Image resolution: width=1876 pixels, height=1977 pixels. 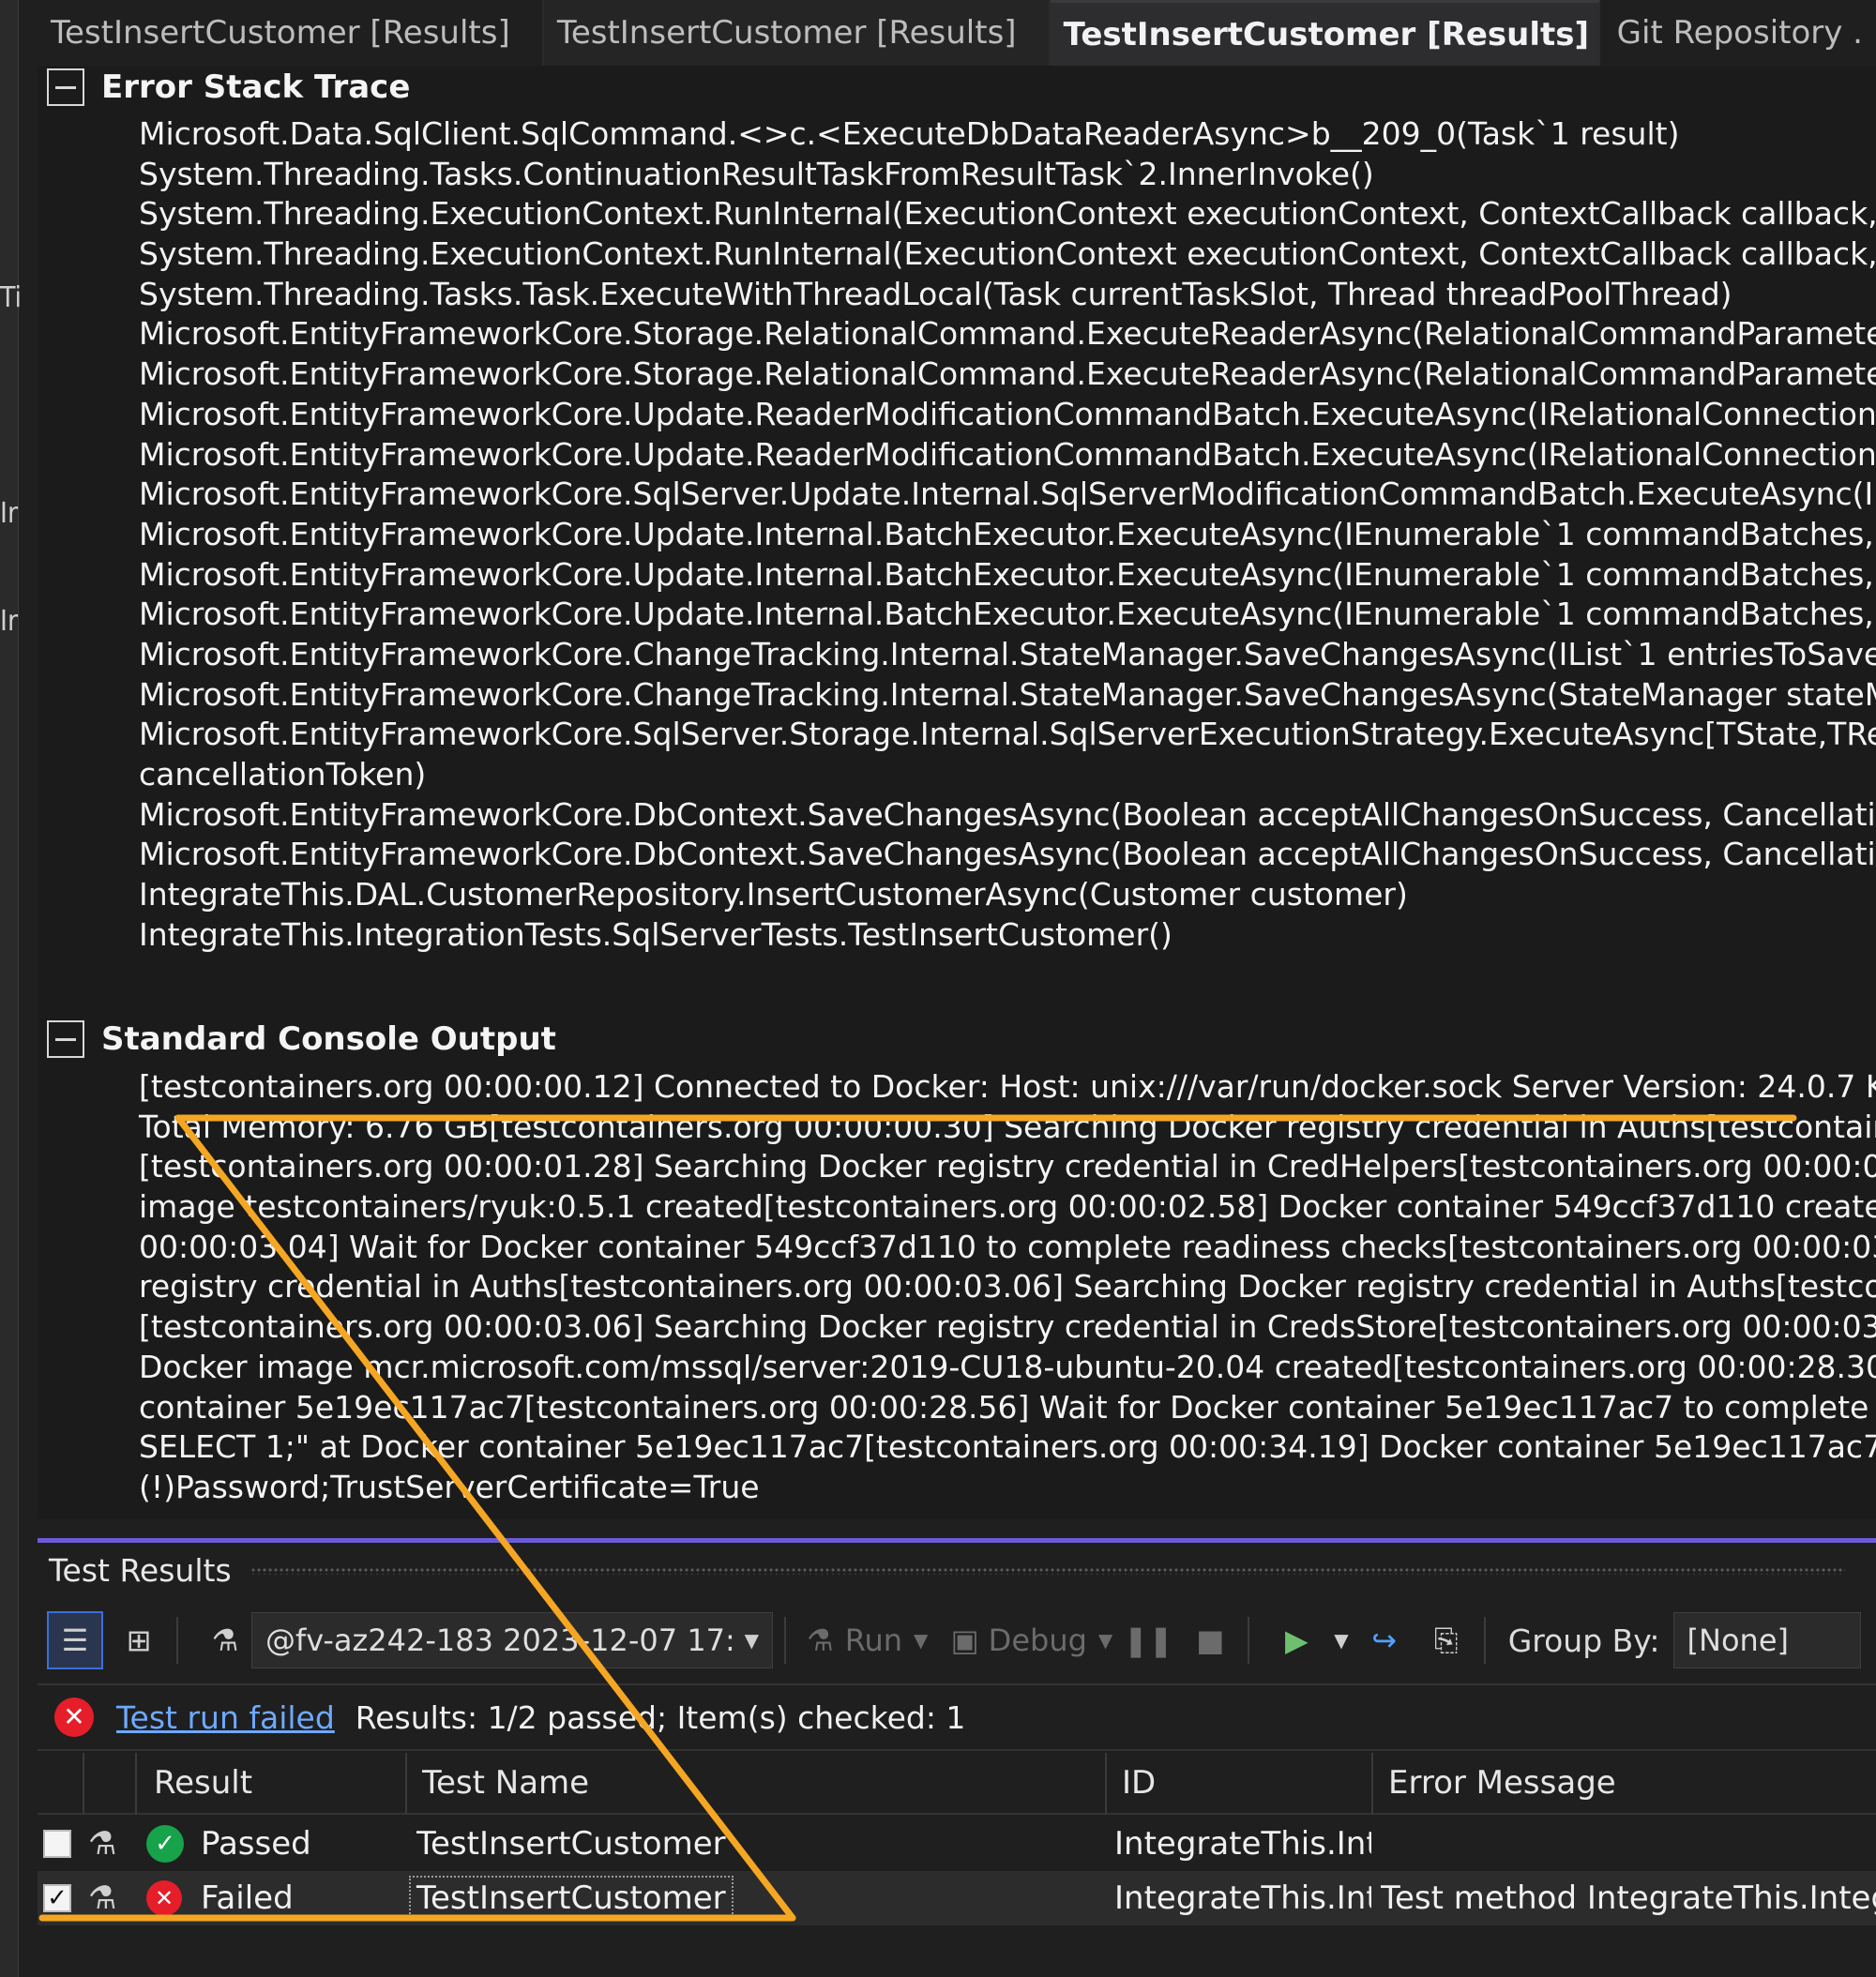 What do you see at coordinates (571, 1898) in the screenshot?
I see `row-test-name: TestInsertCustomer` at bounding box center [571, 1898].